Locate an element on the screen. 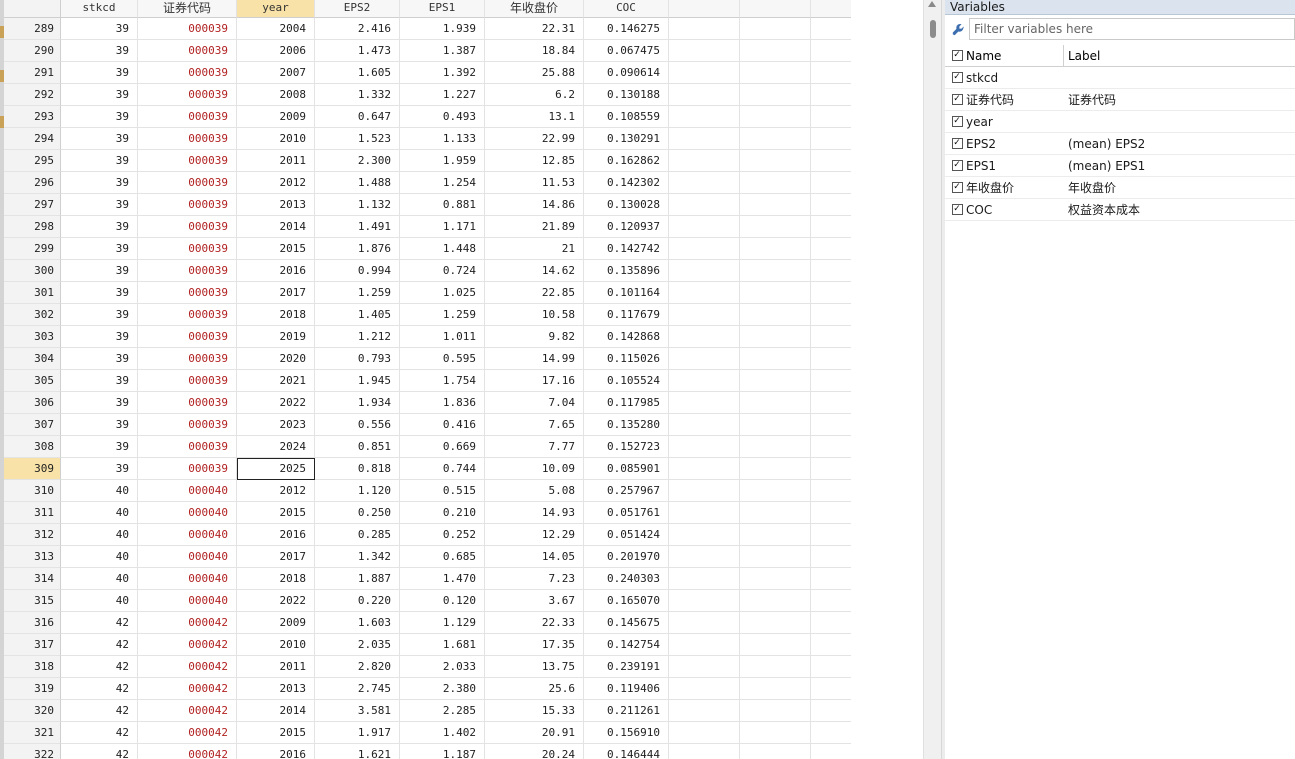  row-number: 293 is located at coordinates (32, 117).